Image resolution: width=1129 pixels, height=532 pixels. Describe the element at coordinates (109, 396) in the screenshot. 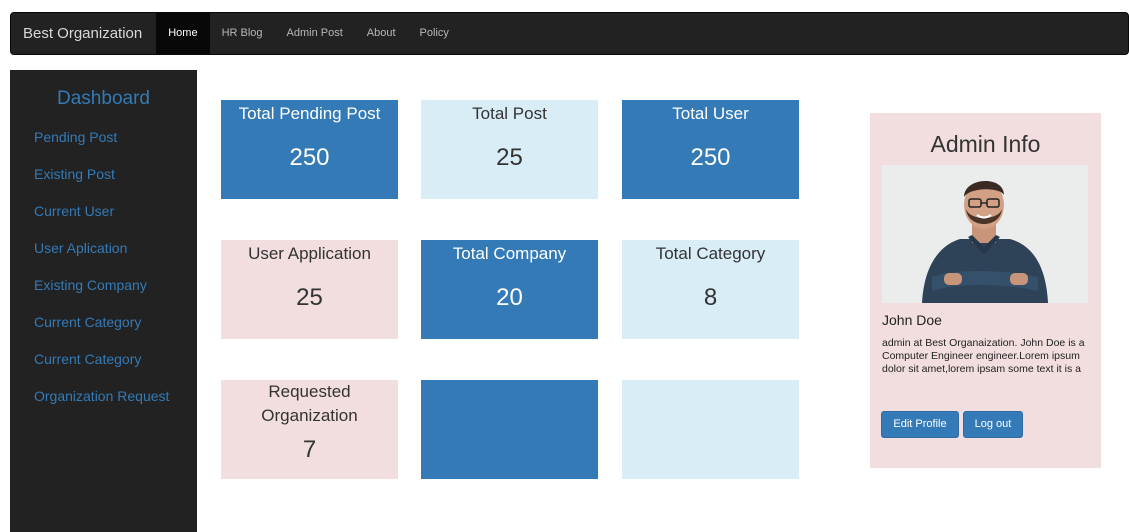

I see `sidebar-item-organization-request: Organization Request` at that location.